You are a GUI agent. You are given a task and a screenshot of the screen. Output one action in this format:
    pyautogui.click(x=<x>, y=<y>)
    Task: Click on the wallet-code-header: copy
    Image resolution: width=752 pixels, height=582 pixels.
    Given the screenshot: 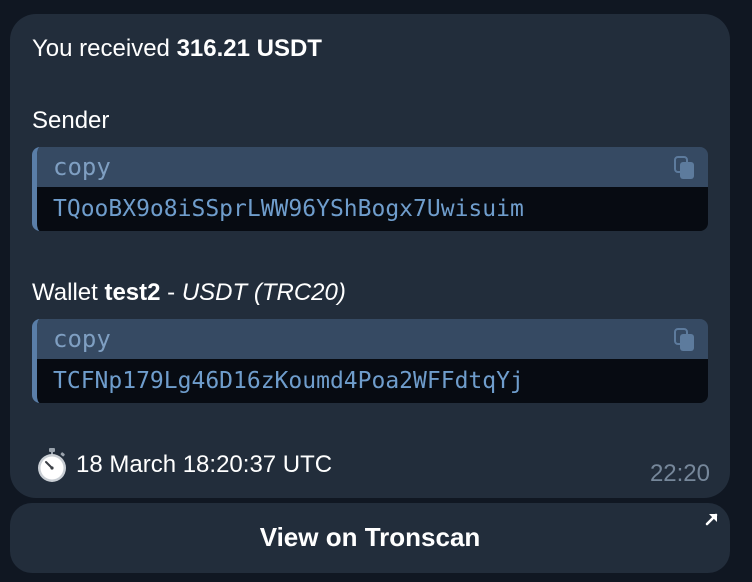 What is the action you would take?
    pyautogui.click(x=372, y=339)
    